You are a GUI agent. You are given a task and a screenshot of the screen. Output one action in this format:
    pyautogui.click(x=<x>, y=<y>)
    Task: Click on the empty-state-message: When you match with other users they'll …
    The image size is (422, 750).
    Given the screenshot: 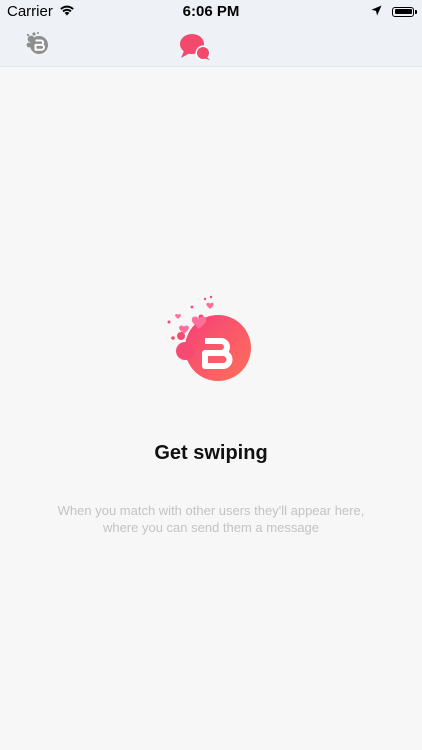 What is the action you would take?
    pyautogui.click(x=211, y=519)
    